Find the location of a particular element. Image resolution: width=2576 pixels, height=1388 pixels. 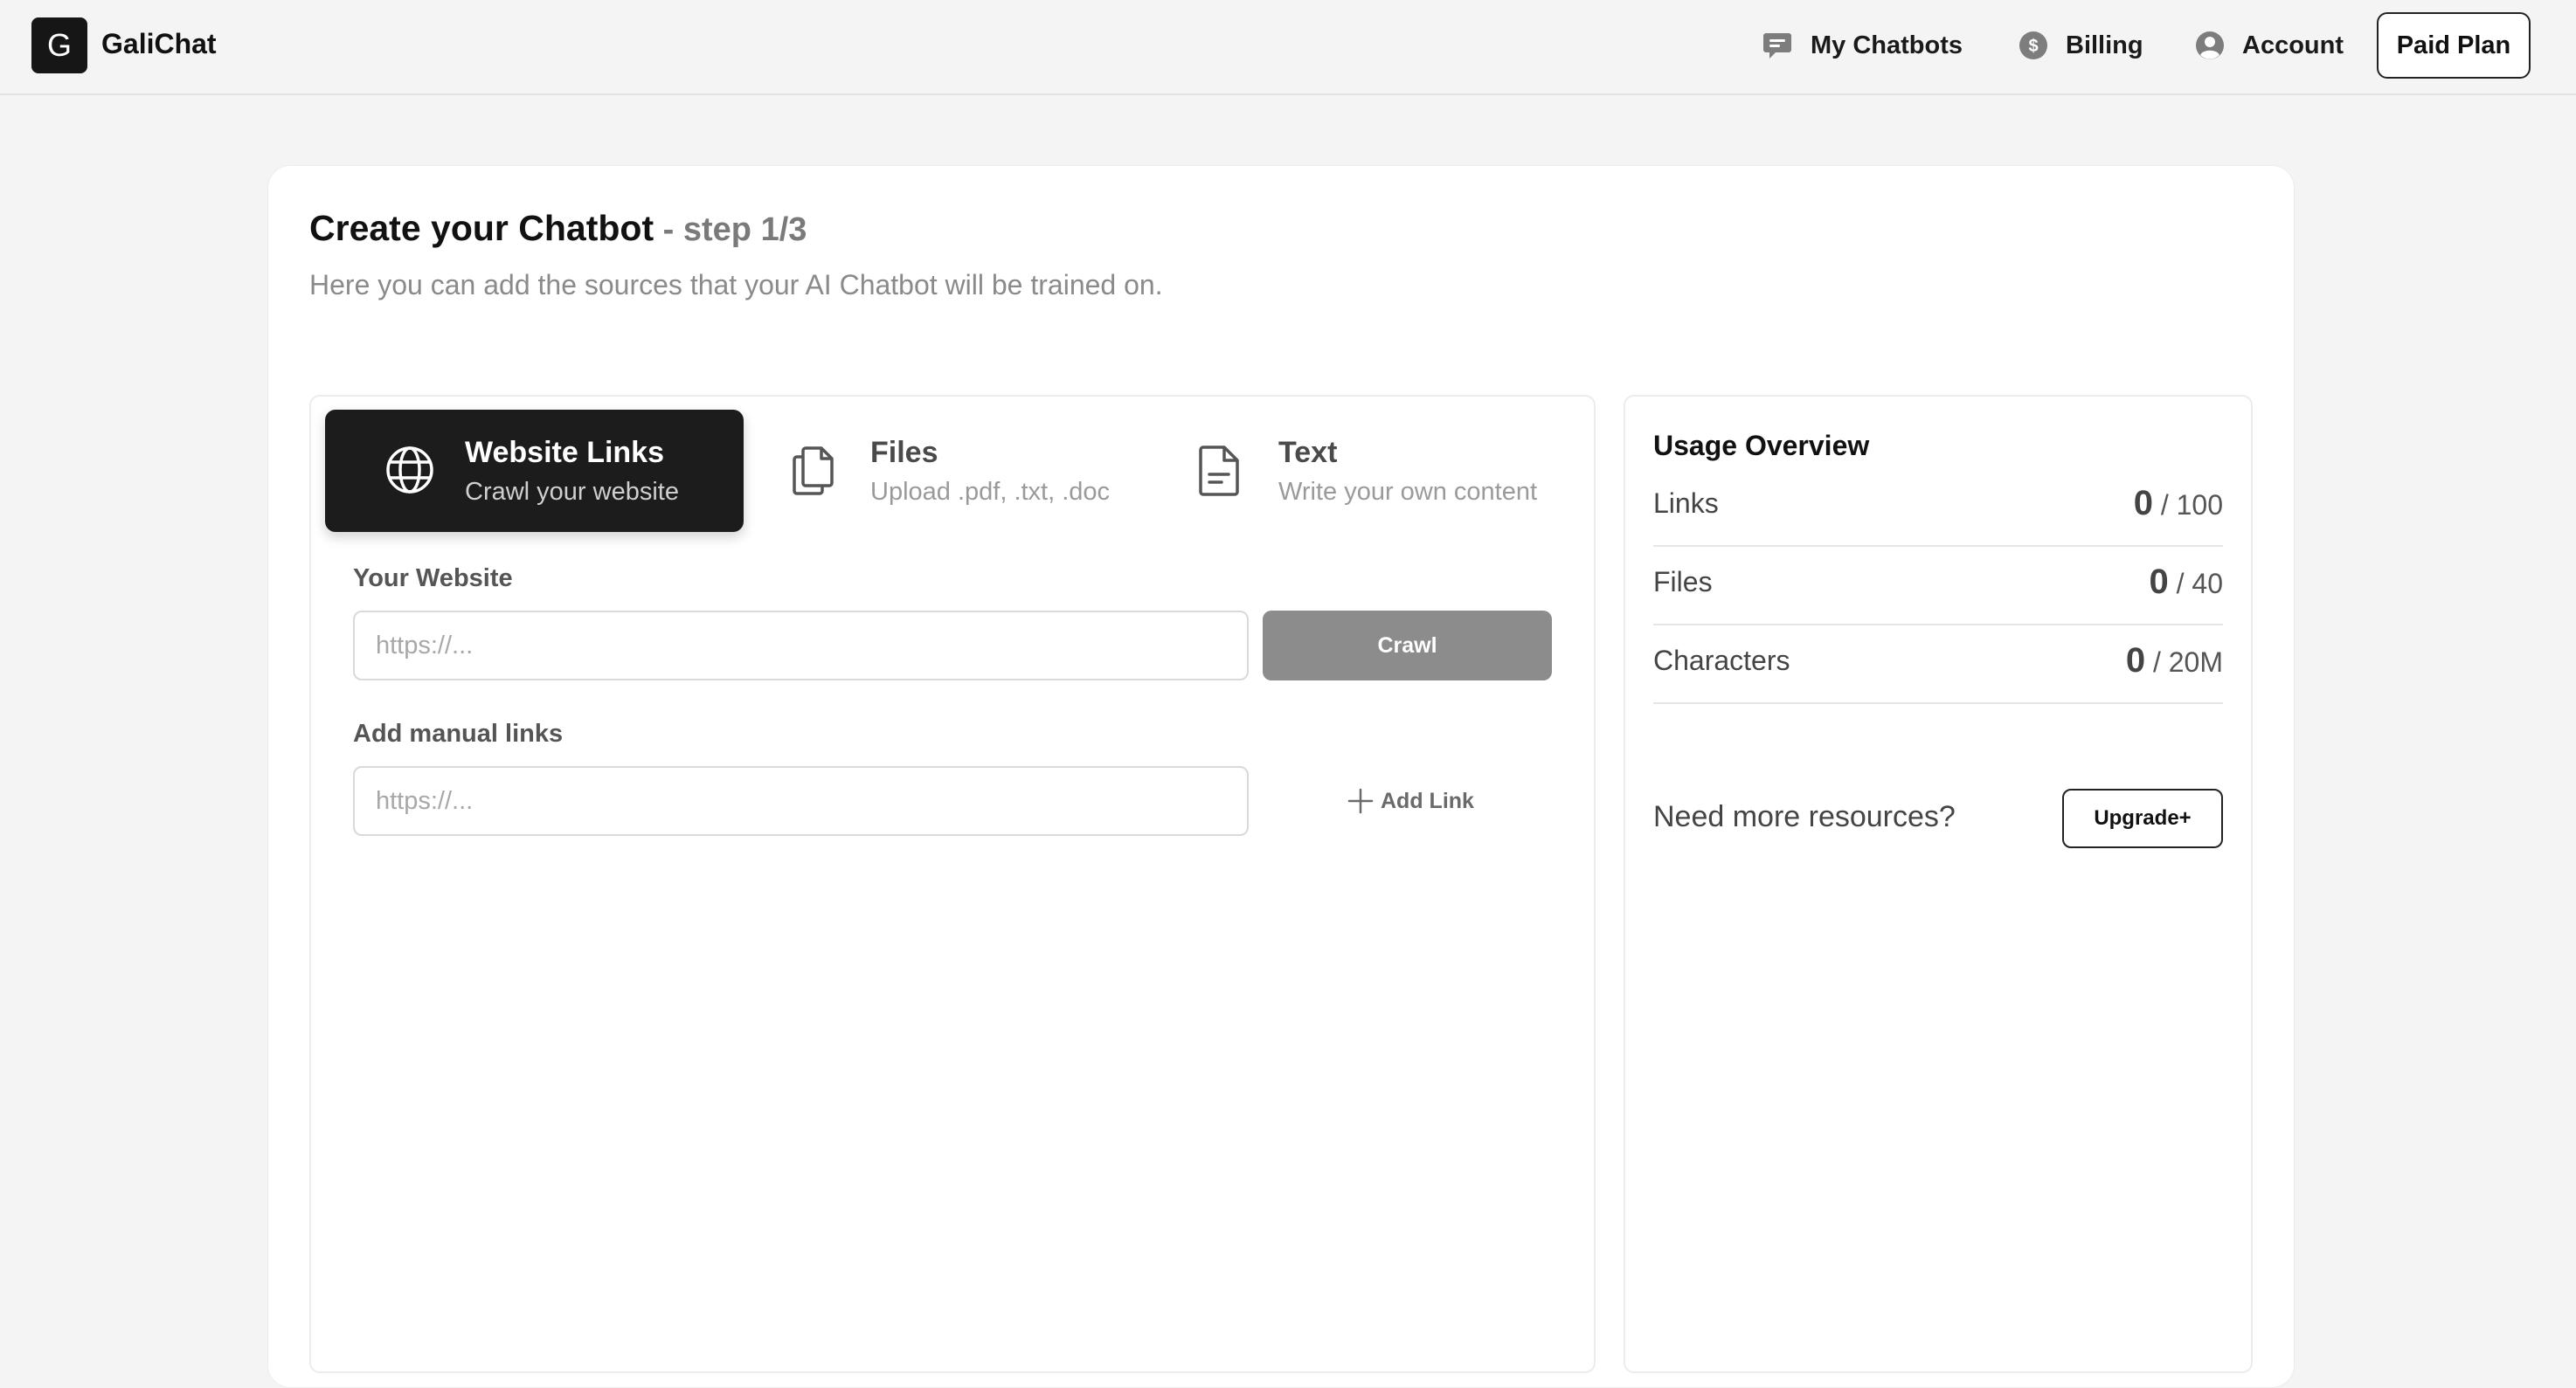

usage-files-value: 0 / 40 is located at coordinates (2186, 583).